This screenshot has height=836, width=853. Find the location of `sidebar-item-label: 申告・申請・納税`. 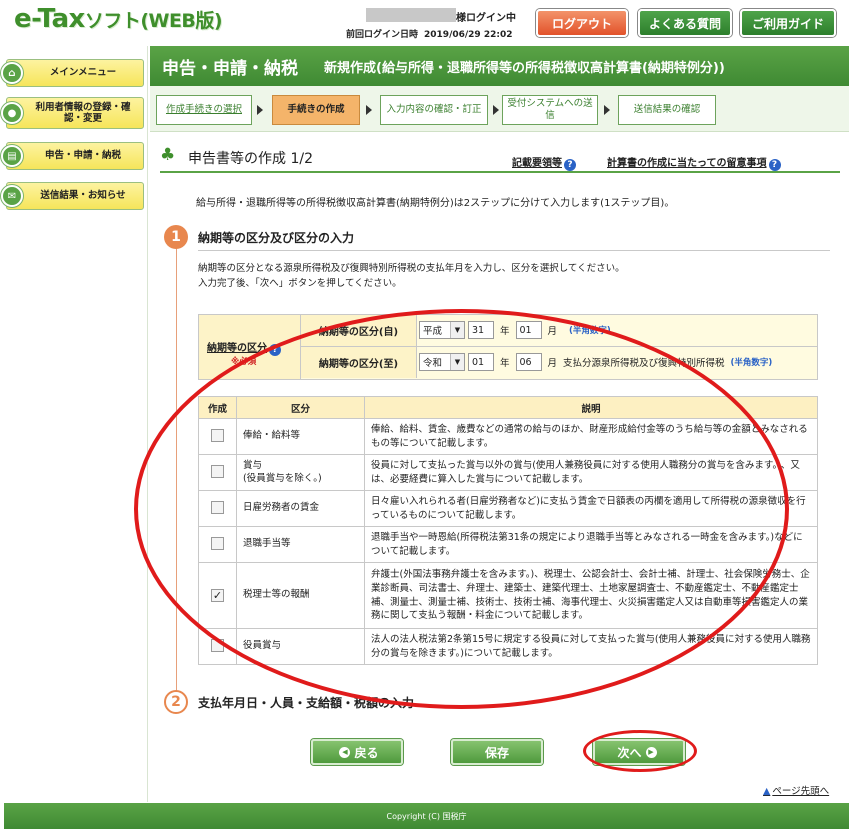

sidebar-item-label: 申告・申請・納税 is located at coordinates (82, 156).